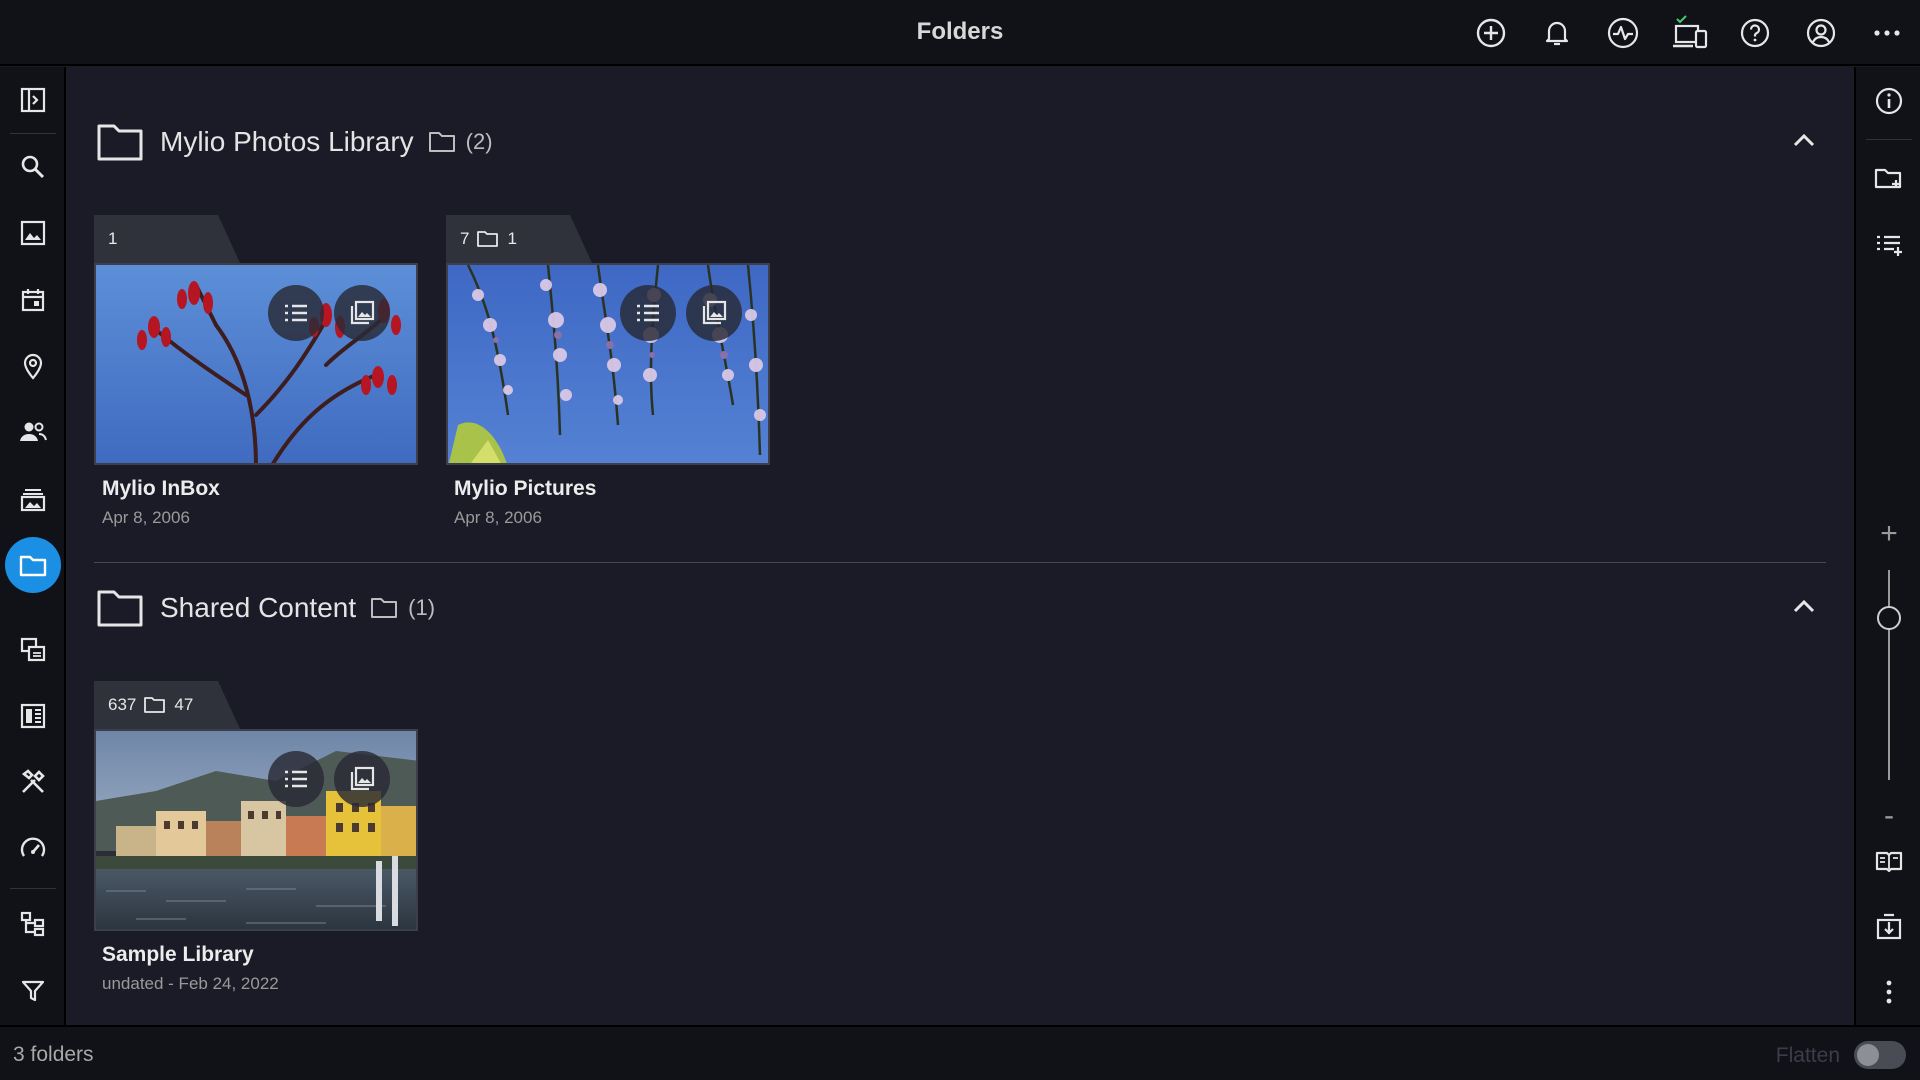 The image size is (1920, 1080). Describe the element at coordinates (258, 607) in the screenshot. I see `section-title: Shared Content` at that location.